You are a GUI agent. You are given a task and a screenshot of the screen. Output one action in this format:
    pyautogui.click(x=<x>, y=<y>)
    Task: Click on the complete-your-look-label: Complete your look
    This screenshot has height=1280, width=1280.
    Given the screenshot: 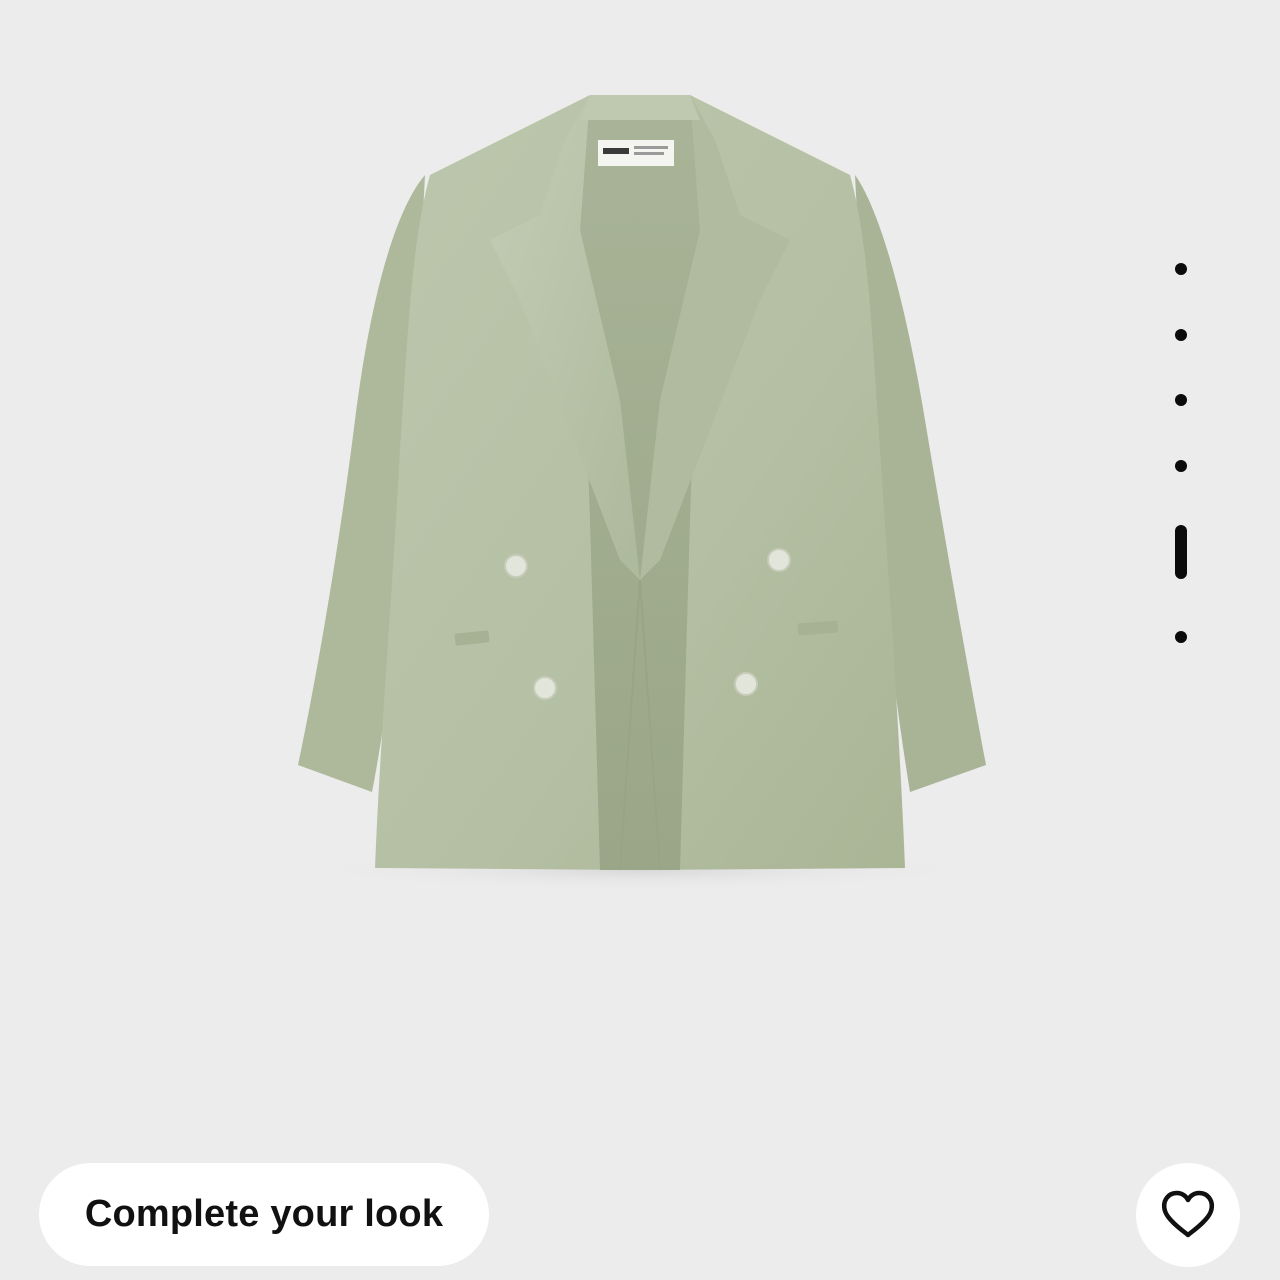 What is the action you would take?
    pyautogui.click(x=264, y=1214)
    